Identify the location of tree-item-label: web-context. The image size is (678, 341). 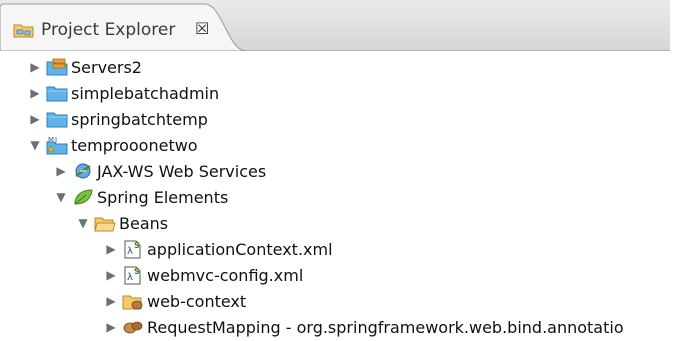
(197, 301).